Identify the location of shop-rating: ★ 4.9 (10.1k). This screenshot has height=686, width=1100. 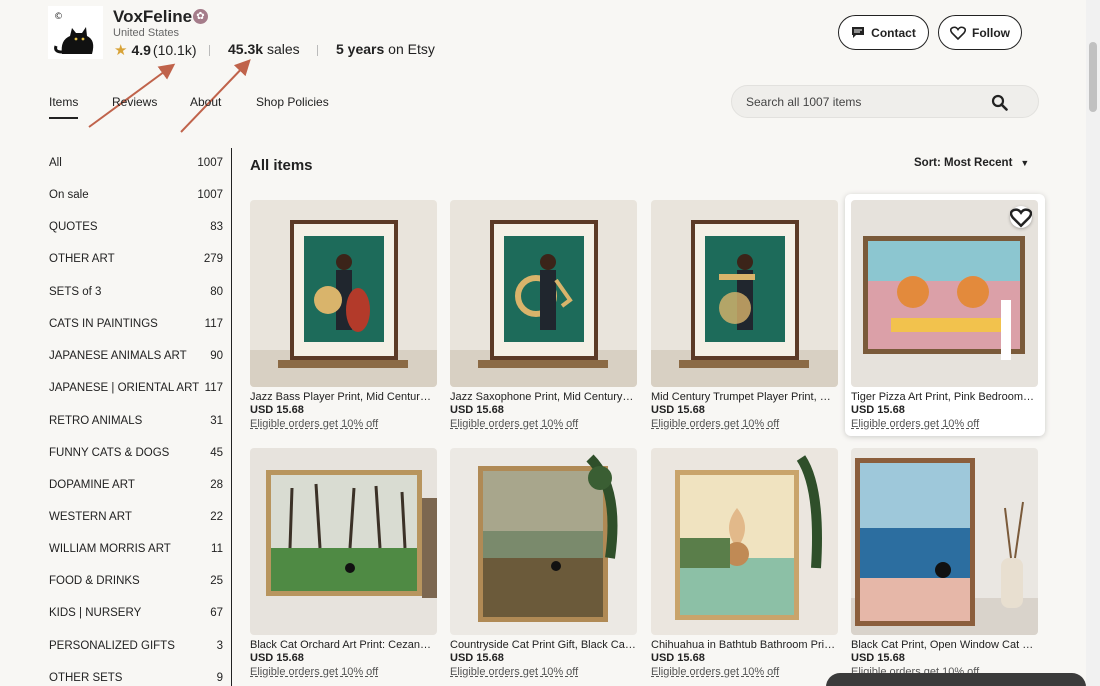
(155, 50).